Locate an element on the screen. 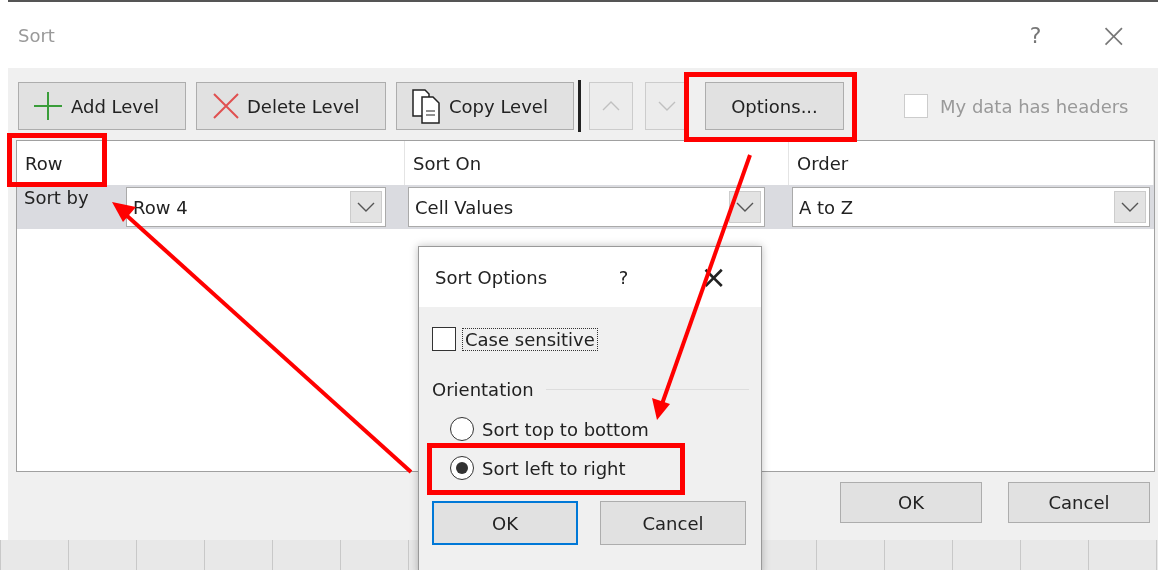 The height and width of the screenshot is (570, 1158). column-dropdown: Row 4 is located at coordinates (256, 207).